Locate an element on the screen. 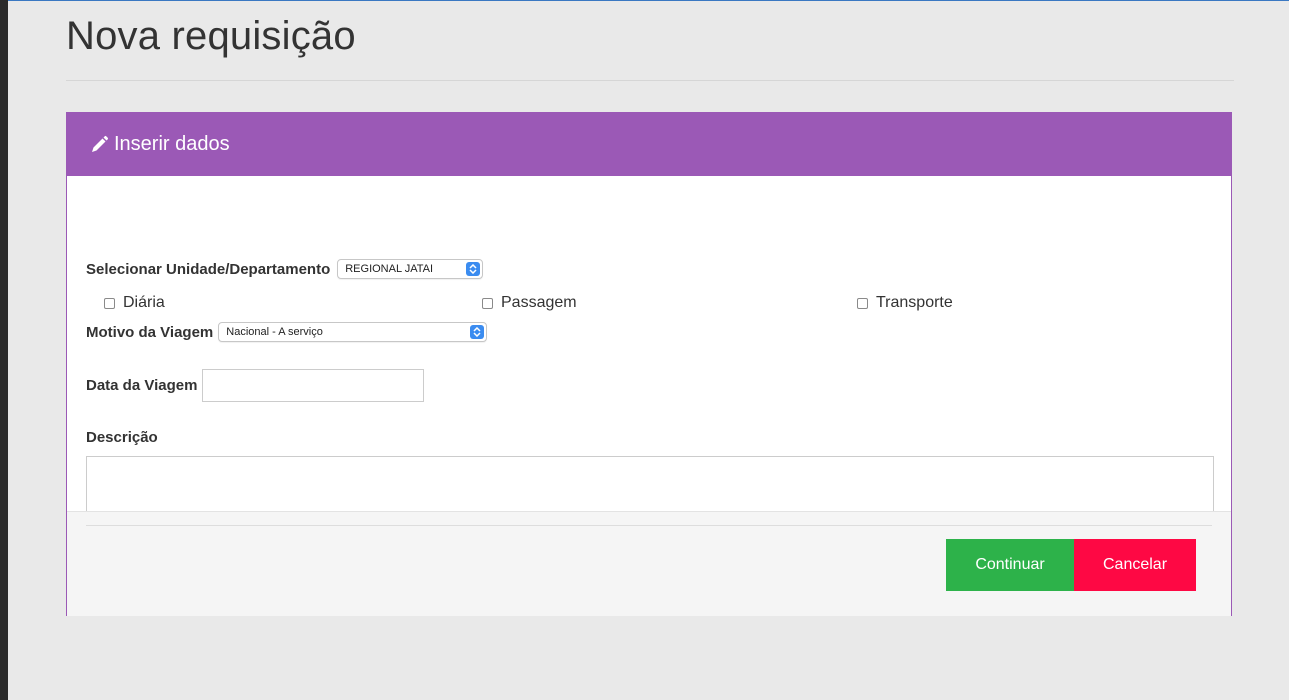 The height and width of the screenshot is (700, 1289). window-left-edge is located at coordinates (4, 350).